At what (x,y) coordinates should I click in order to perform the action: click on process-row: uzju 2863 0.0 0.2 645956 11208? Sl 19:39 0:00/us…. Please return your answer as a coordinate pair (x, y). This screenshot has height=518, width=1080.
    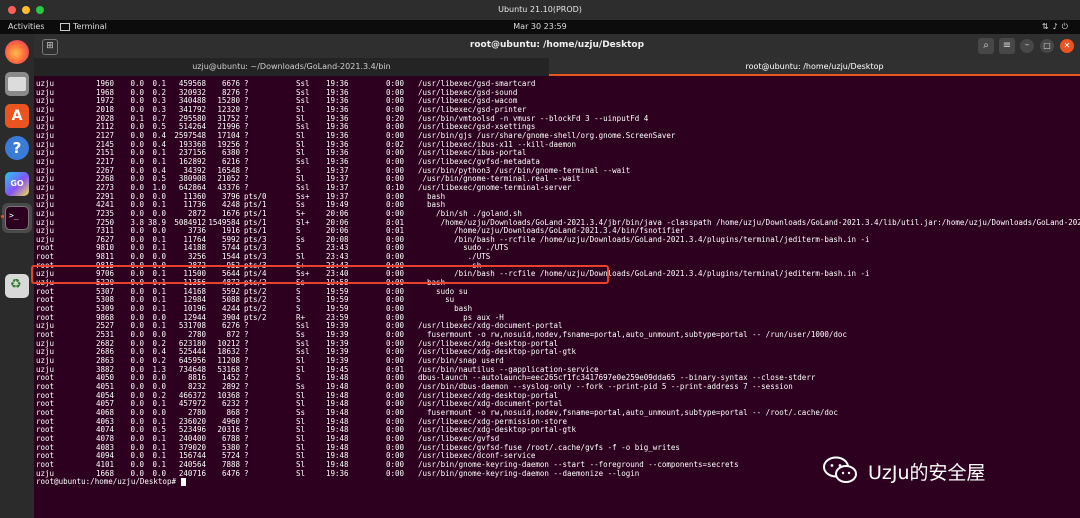
    Looking at the image, I should click on (557, 361).